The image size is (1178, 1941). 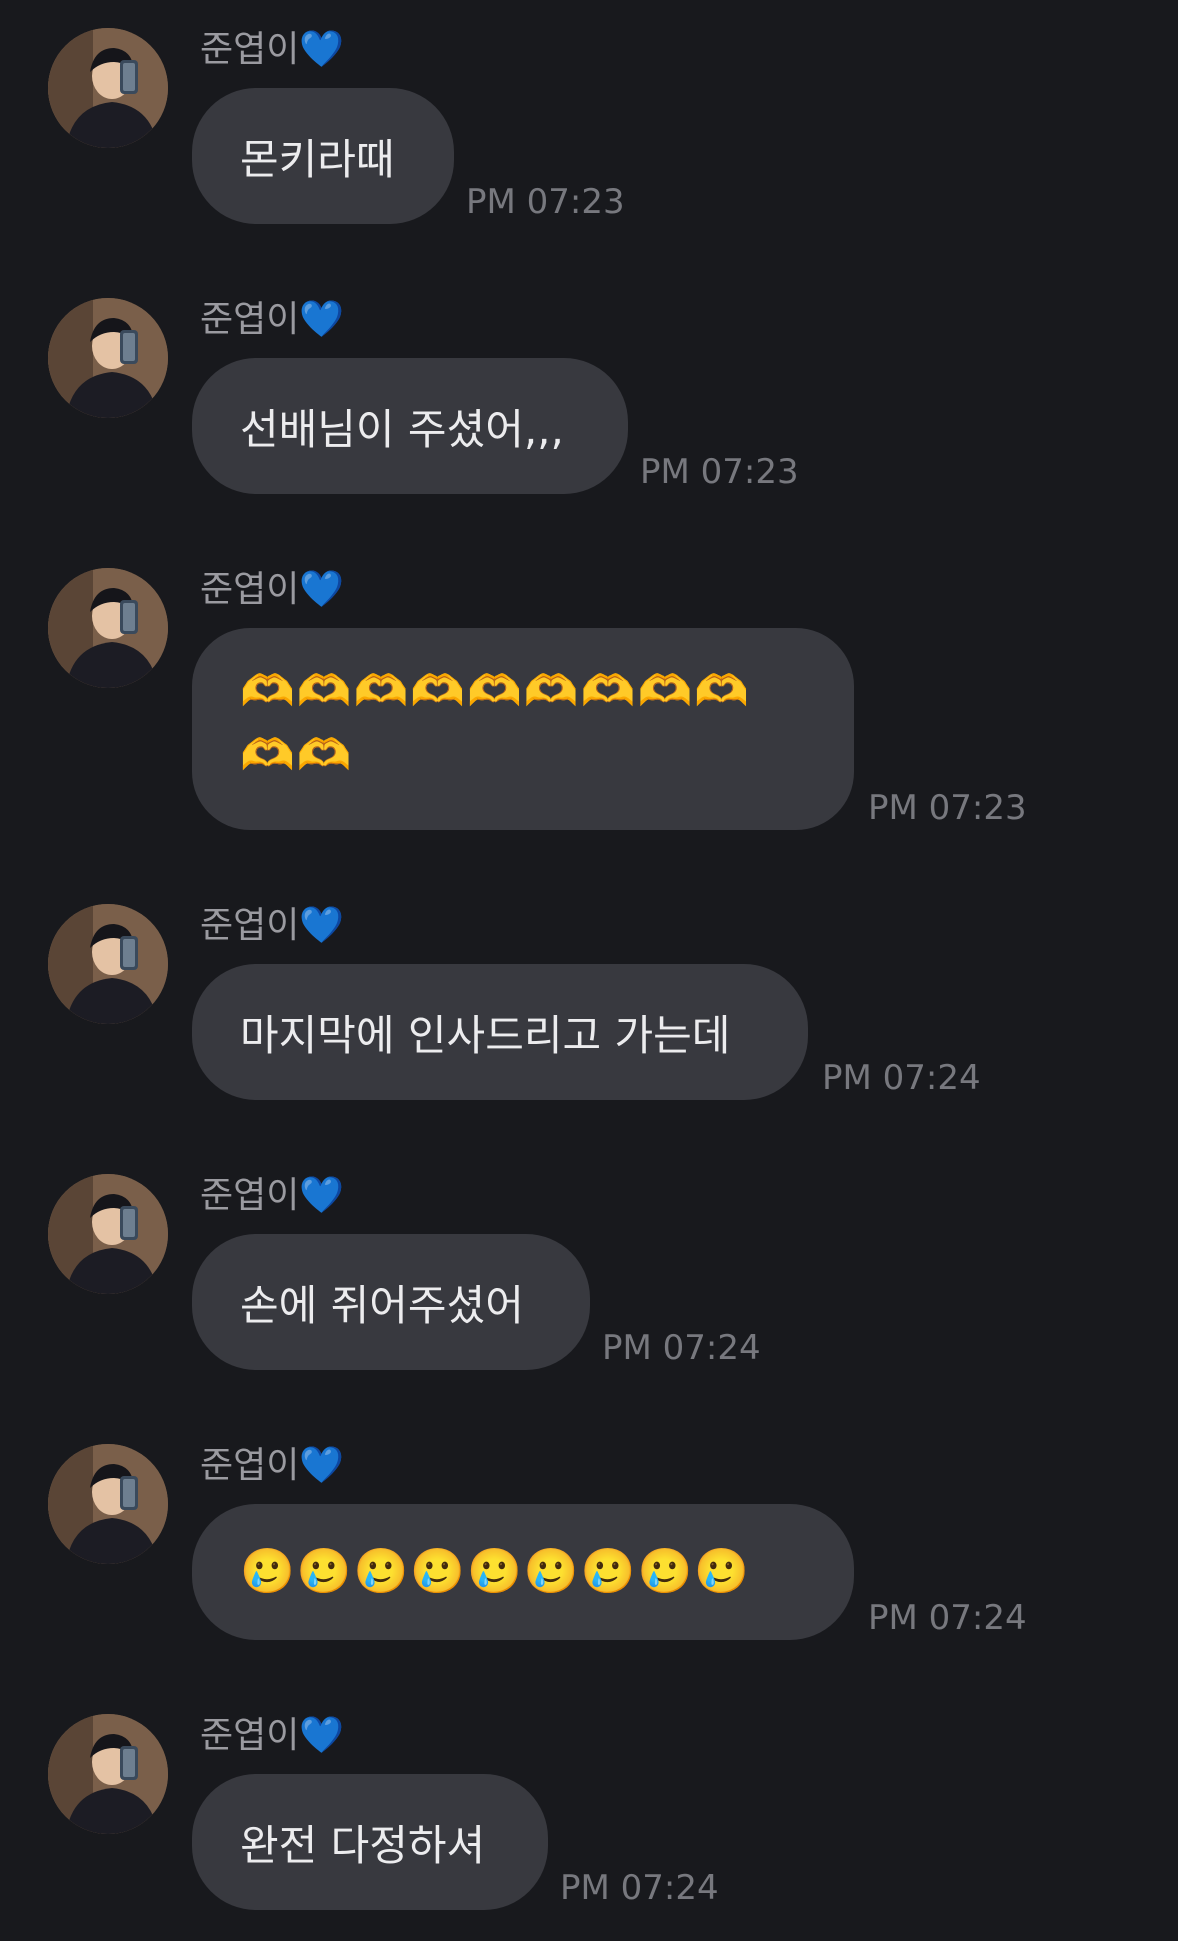 What do you see at coordinates (496, 691) in the screenshot?
I see `message-text: 🫶🫶🫶🫶🫶🫶🫶🫶🫶` at bounding box center [496, 691].